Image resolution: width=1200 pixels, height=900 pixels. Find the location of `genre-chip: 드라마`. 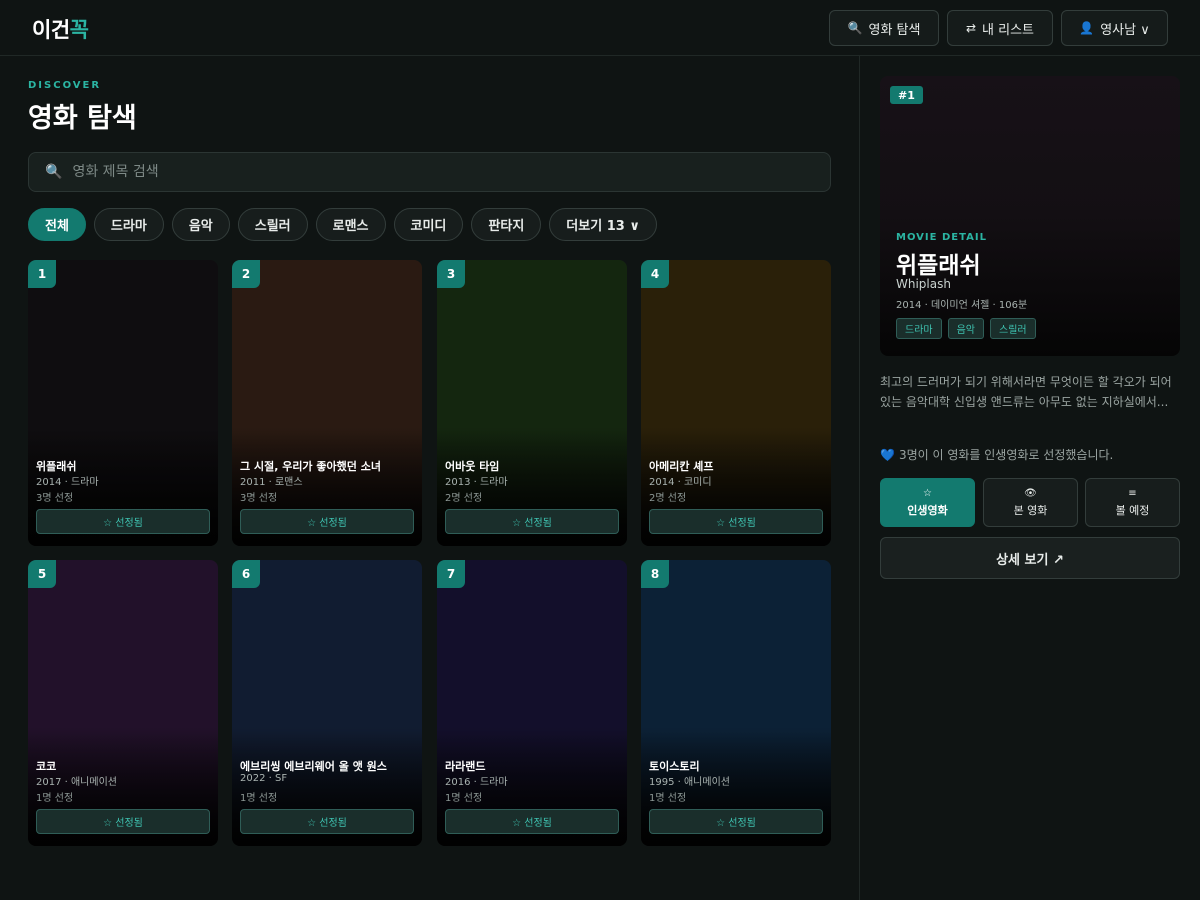

genre-chip: 드라마 is located at coordinates (128, 224).